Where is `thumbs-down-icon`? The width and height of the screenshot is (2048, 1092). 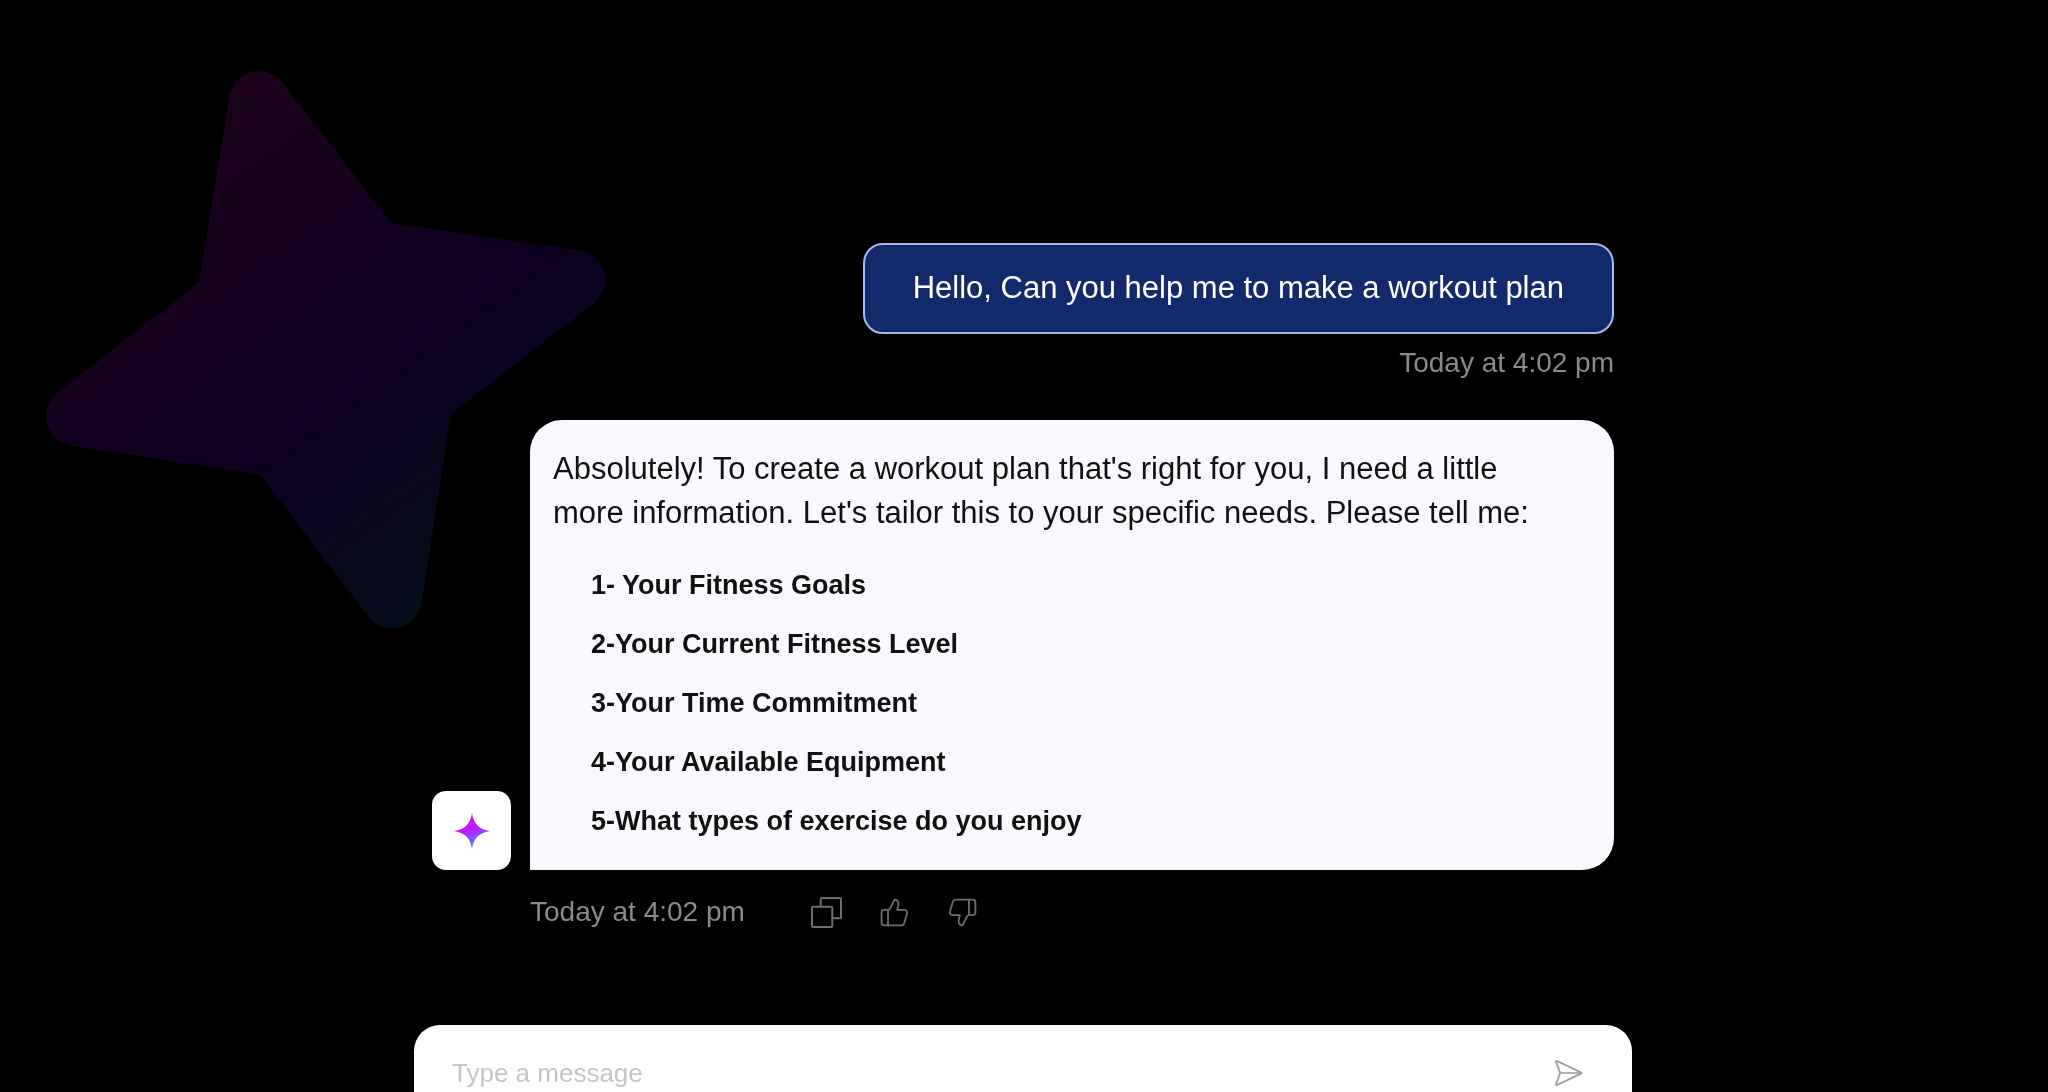 thumbs-down-icon is located at coordinates (962, 912).